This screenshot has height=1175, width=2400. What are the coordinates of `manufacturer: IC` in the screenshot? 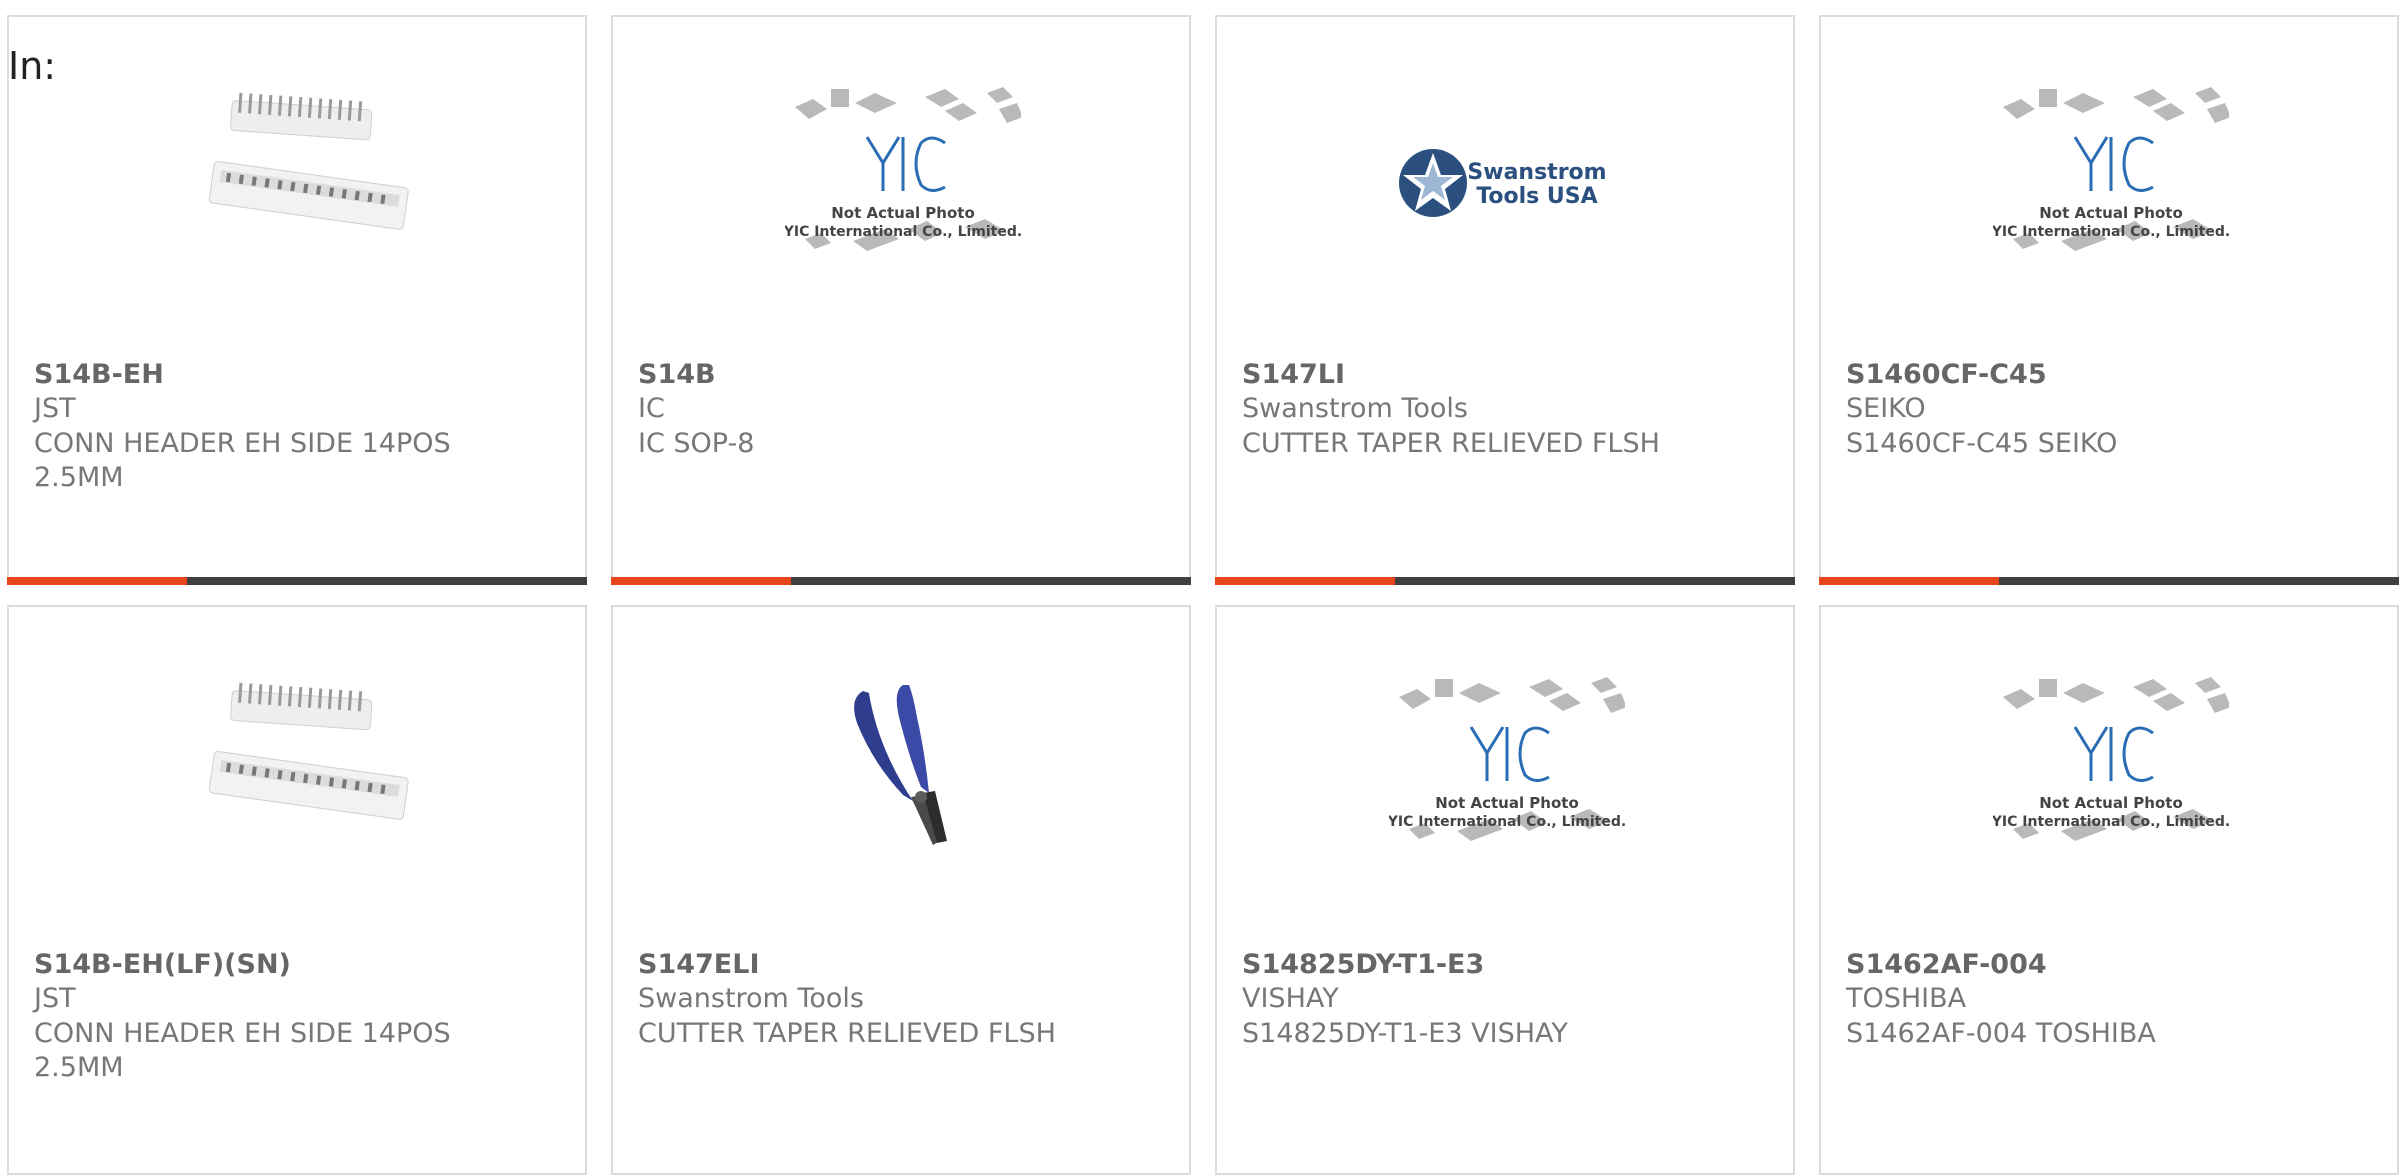 It's located at (651, 408).